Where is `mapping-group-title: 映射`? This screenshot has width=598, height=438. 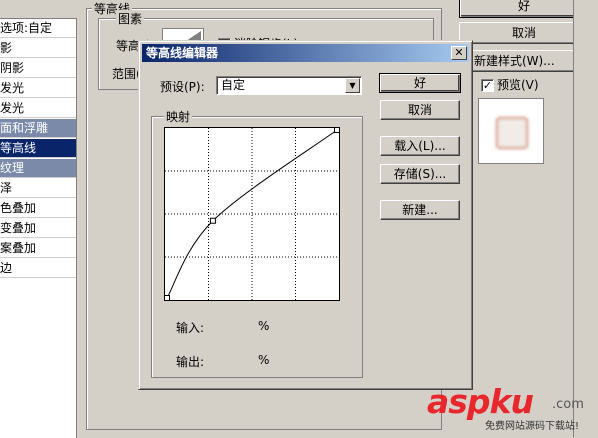 mapping-group-title: 映射 is located at coordinates (178, 116).